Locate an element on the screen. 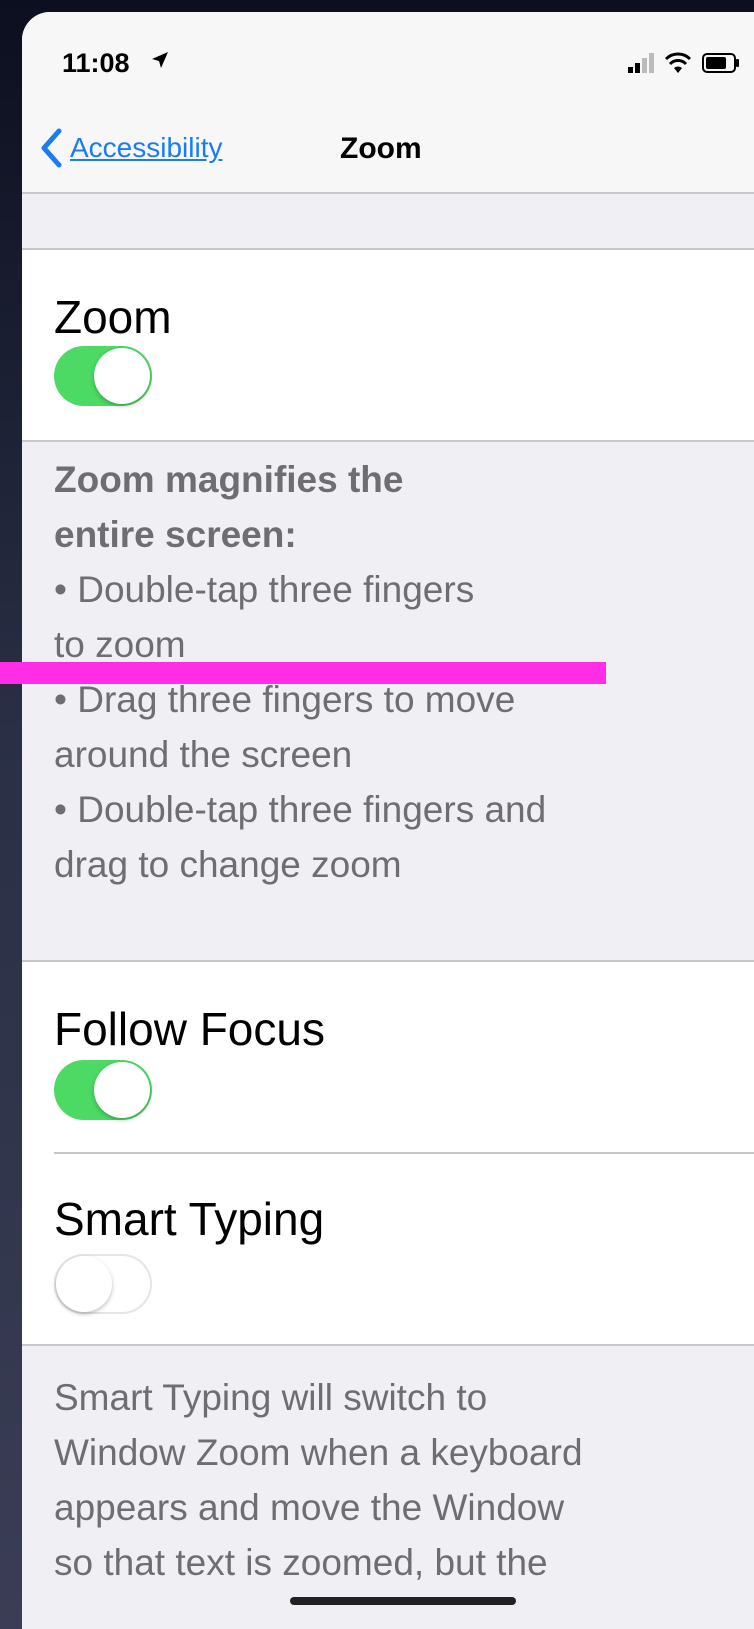 This screenshot has width=754, height=1629. location-arrow-icon is located at coordinates (160, 60).